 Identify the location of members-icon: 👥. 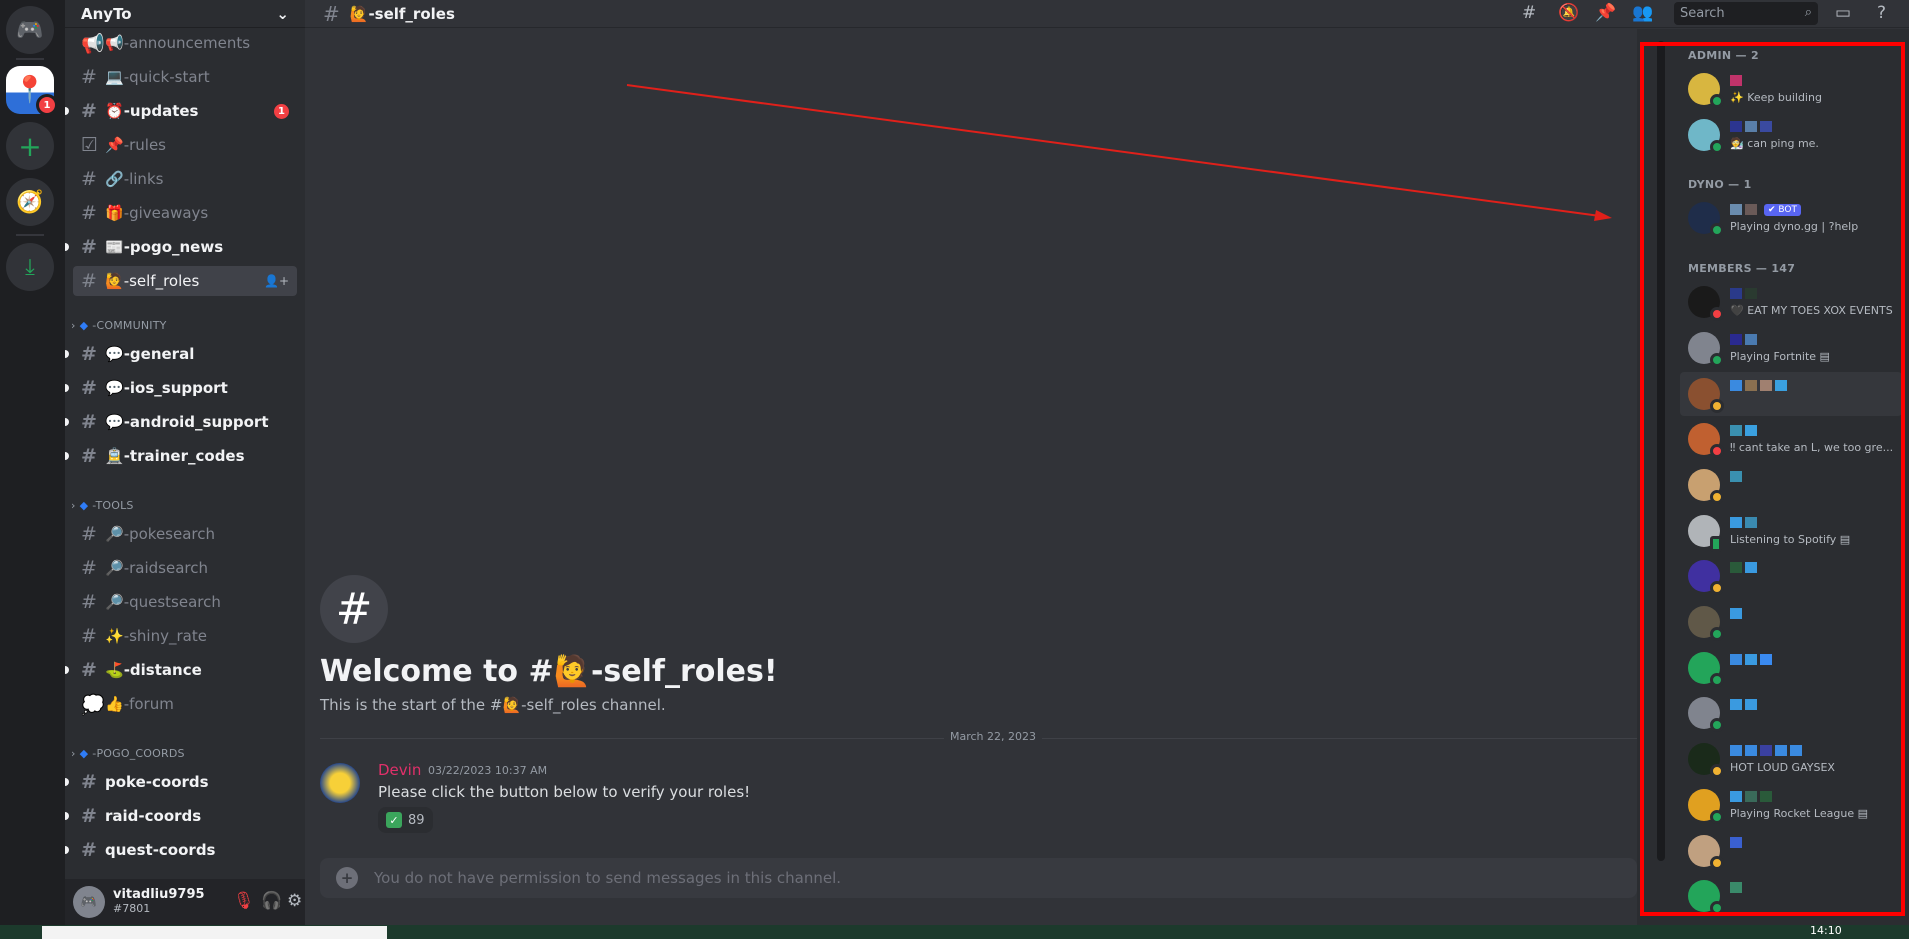
(1642, 13).